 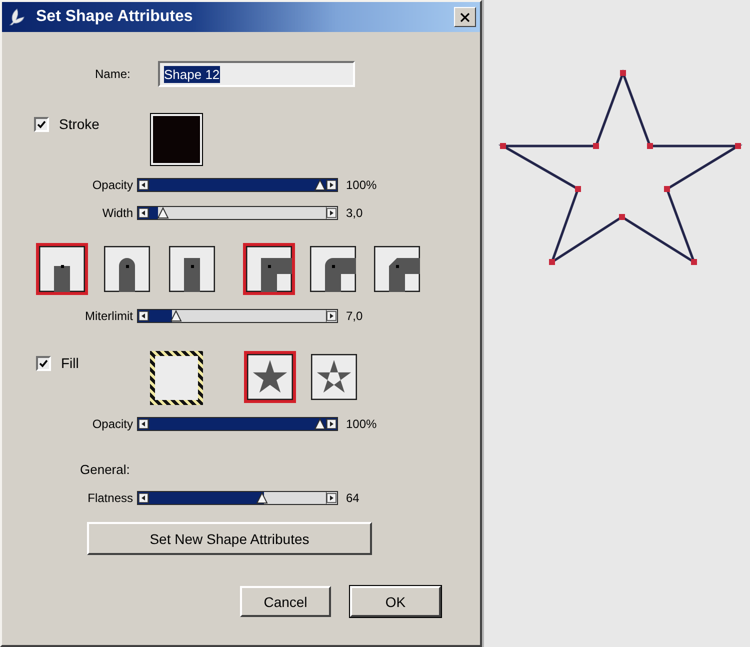 What do you see at coordinates (256, 74) in the screenshot?
I see `name-field: Shape 12` at bounding box center [256, 74].